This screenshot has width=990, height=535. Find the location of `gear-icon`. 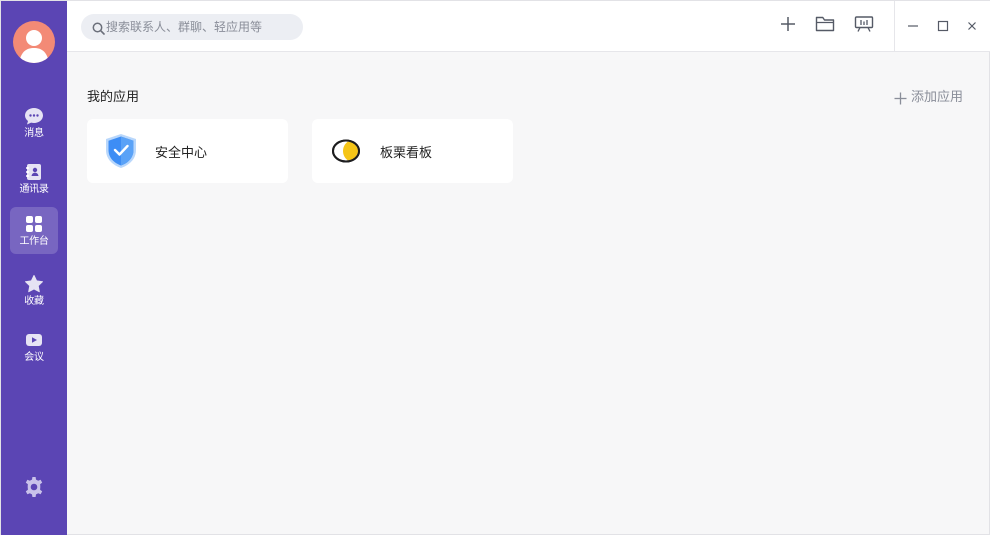

gear-icon is located at coordinates (34, 487).